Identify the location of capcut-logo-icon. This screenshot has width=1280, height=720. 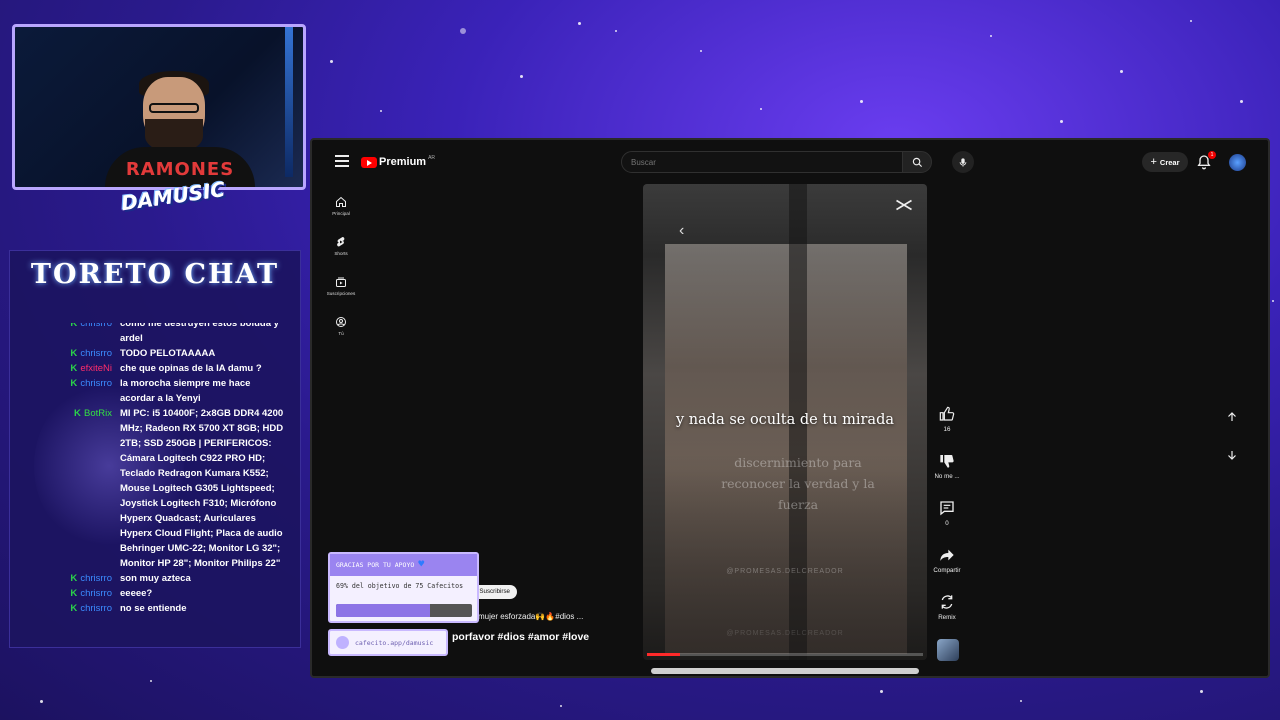
(904, 205).